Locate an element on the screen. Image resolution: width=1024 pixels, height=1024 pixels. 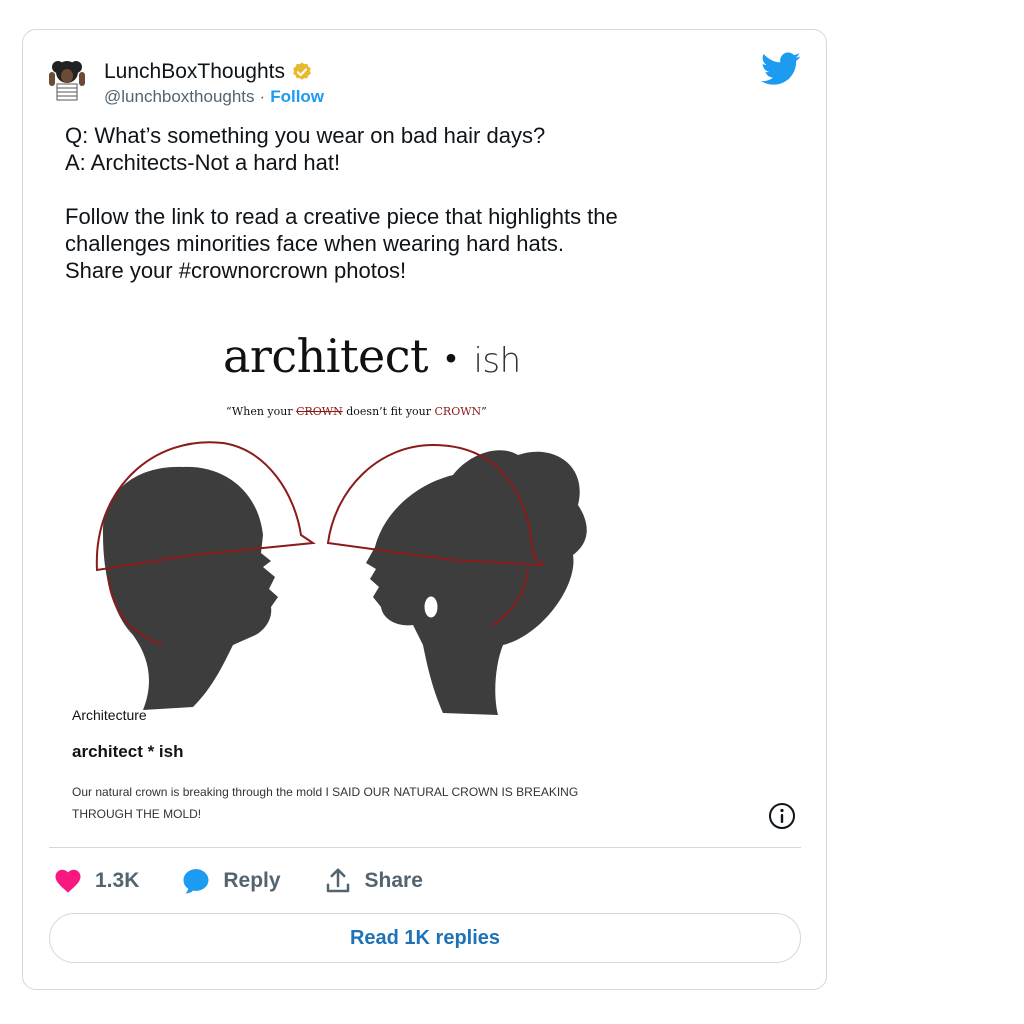
like-button: 1.3K is located at coordinates (96, 881).